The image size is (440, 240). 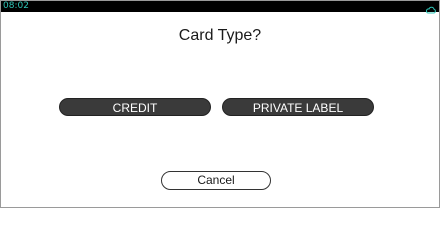 What do you see at coordinates (220, 7) in the screenshot?
I see `status-bar: 08:02` at bounding box center [220, 7].